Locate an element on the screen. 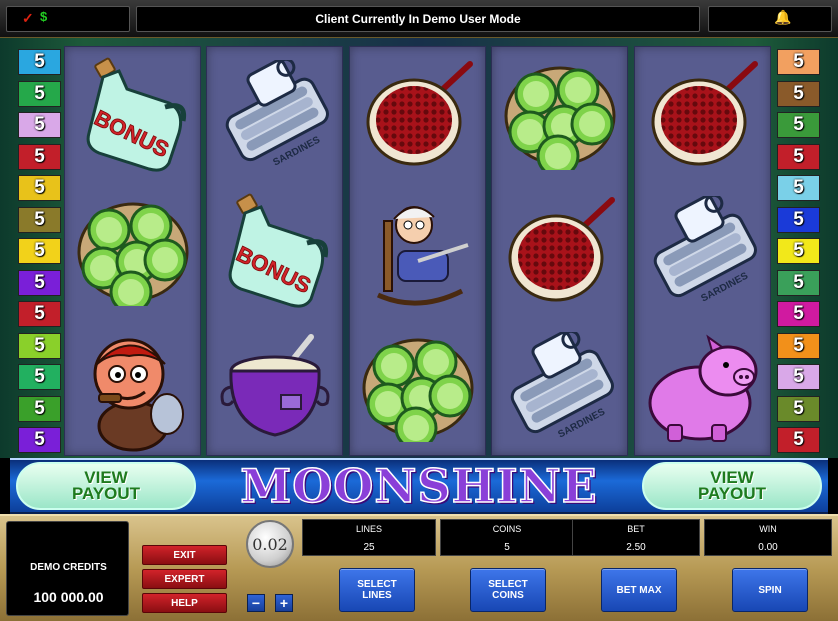 The image size is (838, 621). lines-label: LINES is located at coordinates (368, 529).